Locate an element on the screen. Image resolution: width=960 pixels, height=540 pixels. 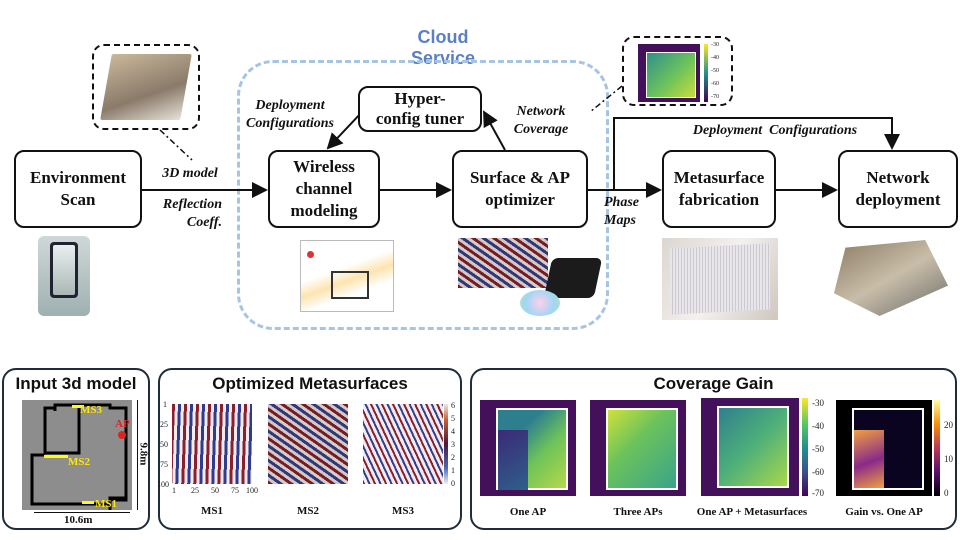
caption-gain: Gain vs. One AP is located at coordinates (884, 512).